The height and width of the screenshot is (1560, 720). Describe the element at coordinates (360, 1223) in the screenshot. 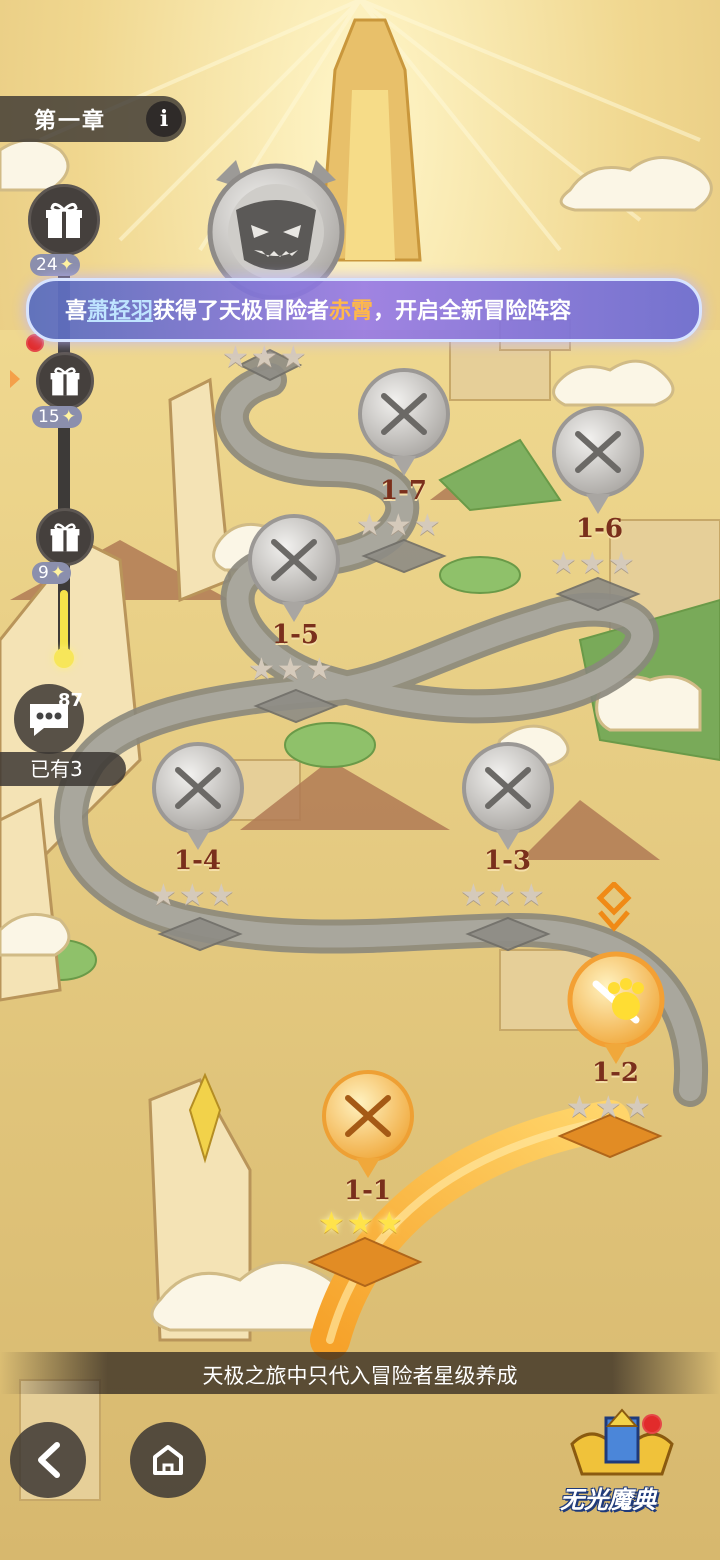

I see `stage-stars-earned: ★ ★ ★` at that location.